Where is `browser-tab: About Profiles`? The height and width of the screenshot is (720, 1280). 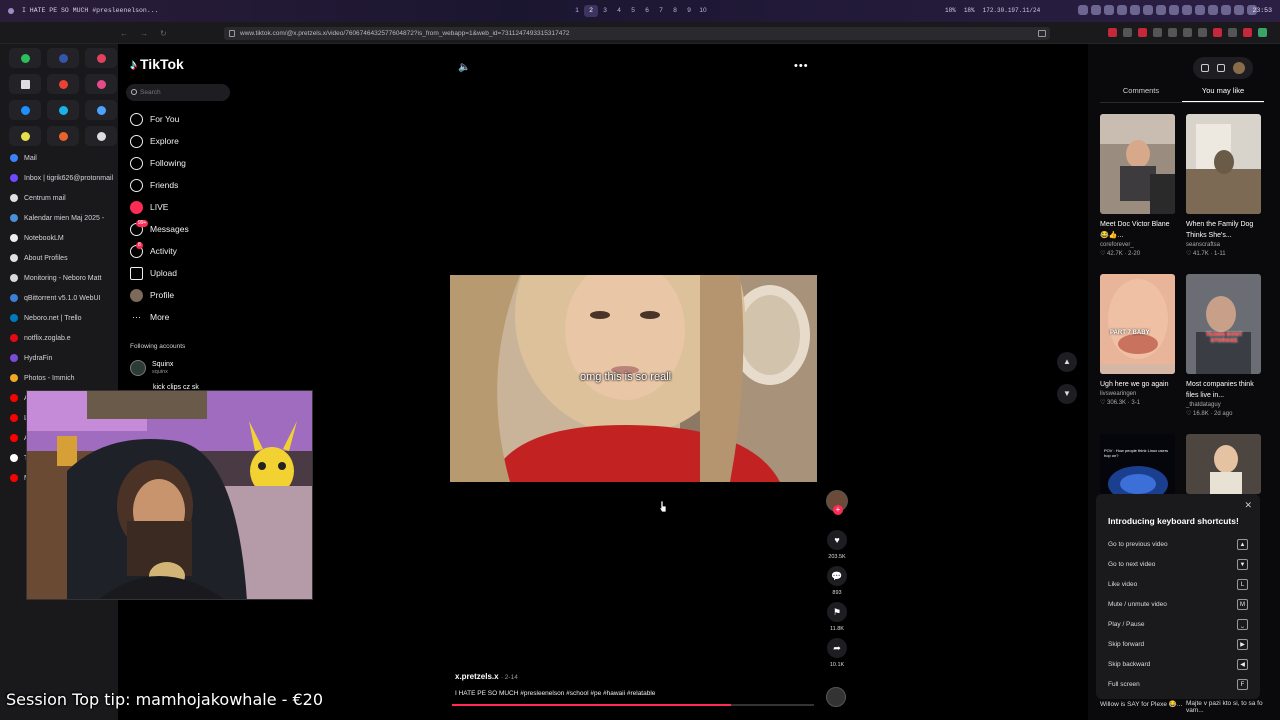
browser-tab: About Profiles is located at coordinates (59, 258).